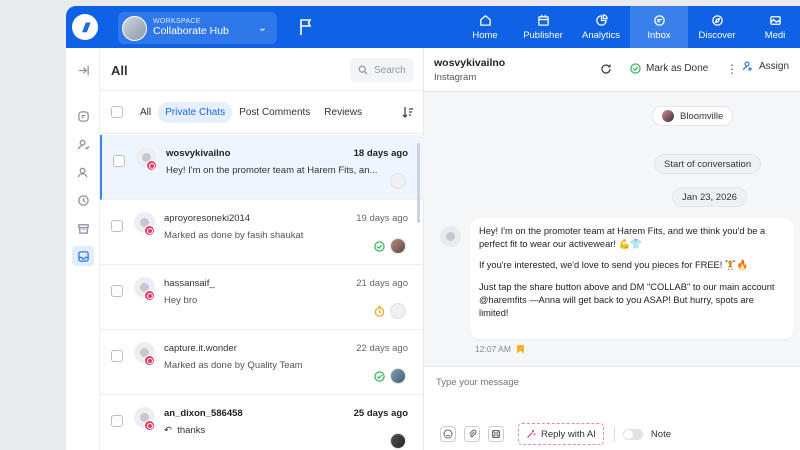 Image resolution: width=800 pixels, height=450 pixels. I want to click on search-input: Search, so click(382, 70).